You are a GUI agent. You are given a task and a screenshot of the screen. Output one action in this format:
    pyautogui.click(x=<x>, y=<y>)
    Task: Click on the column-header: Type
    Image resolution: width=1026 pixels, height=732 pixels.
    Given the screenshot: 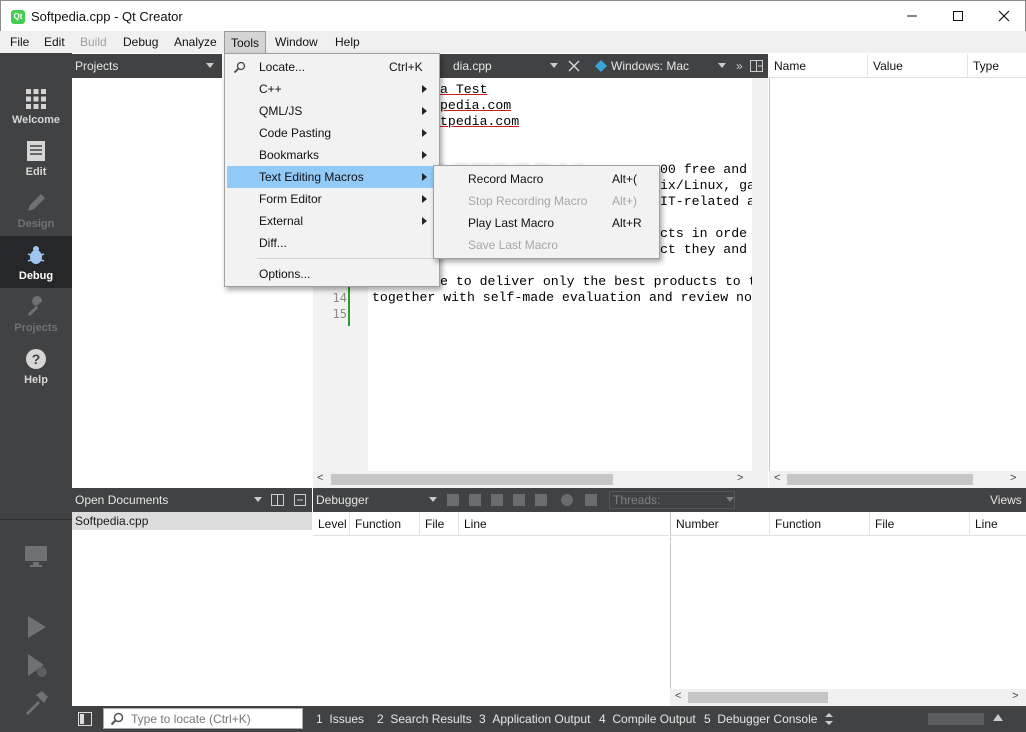 What is the action you would take?
    pyautogui.click(x=997, y=66)
    